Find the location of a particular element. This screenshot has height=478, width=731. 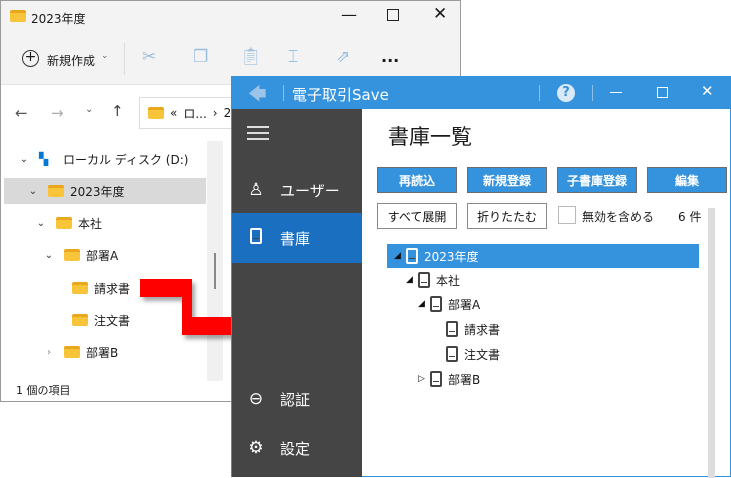

user-check-icon: ♙ is located at coordinates (256, 190).